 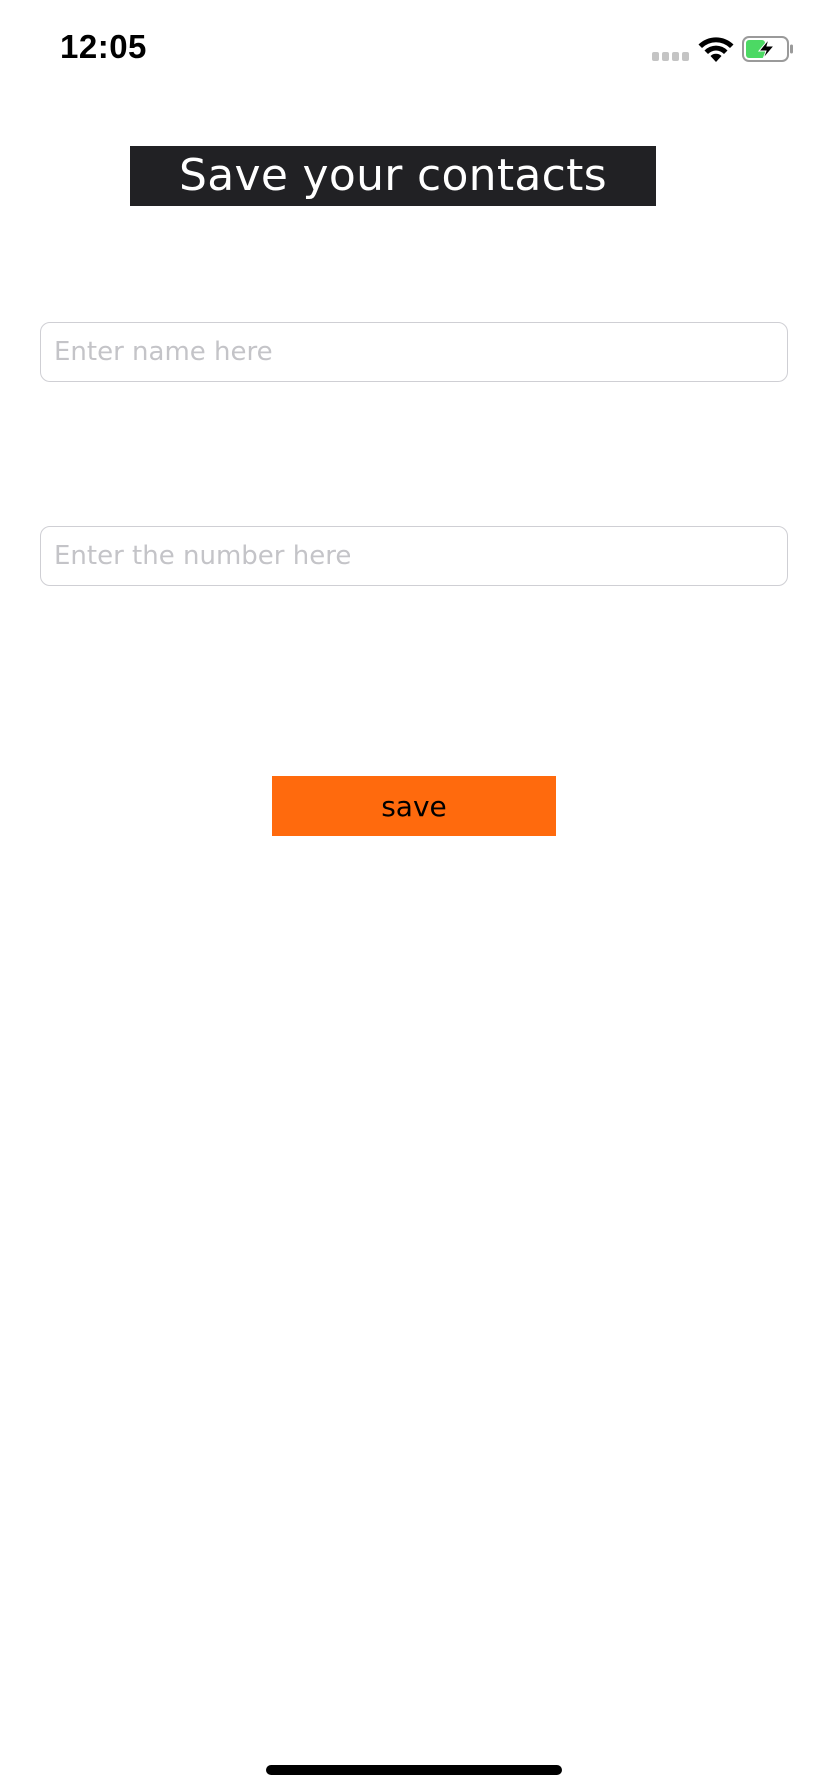 I want to click on home-indicator, so click(x=414, y=1770).